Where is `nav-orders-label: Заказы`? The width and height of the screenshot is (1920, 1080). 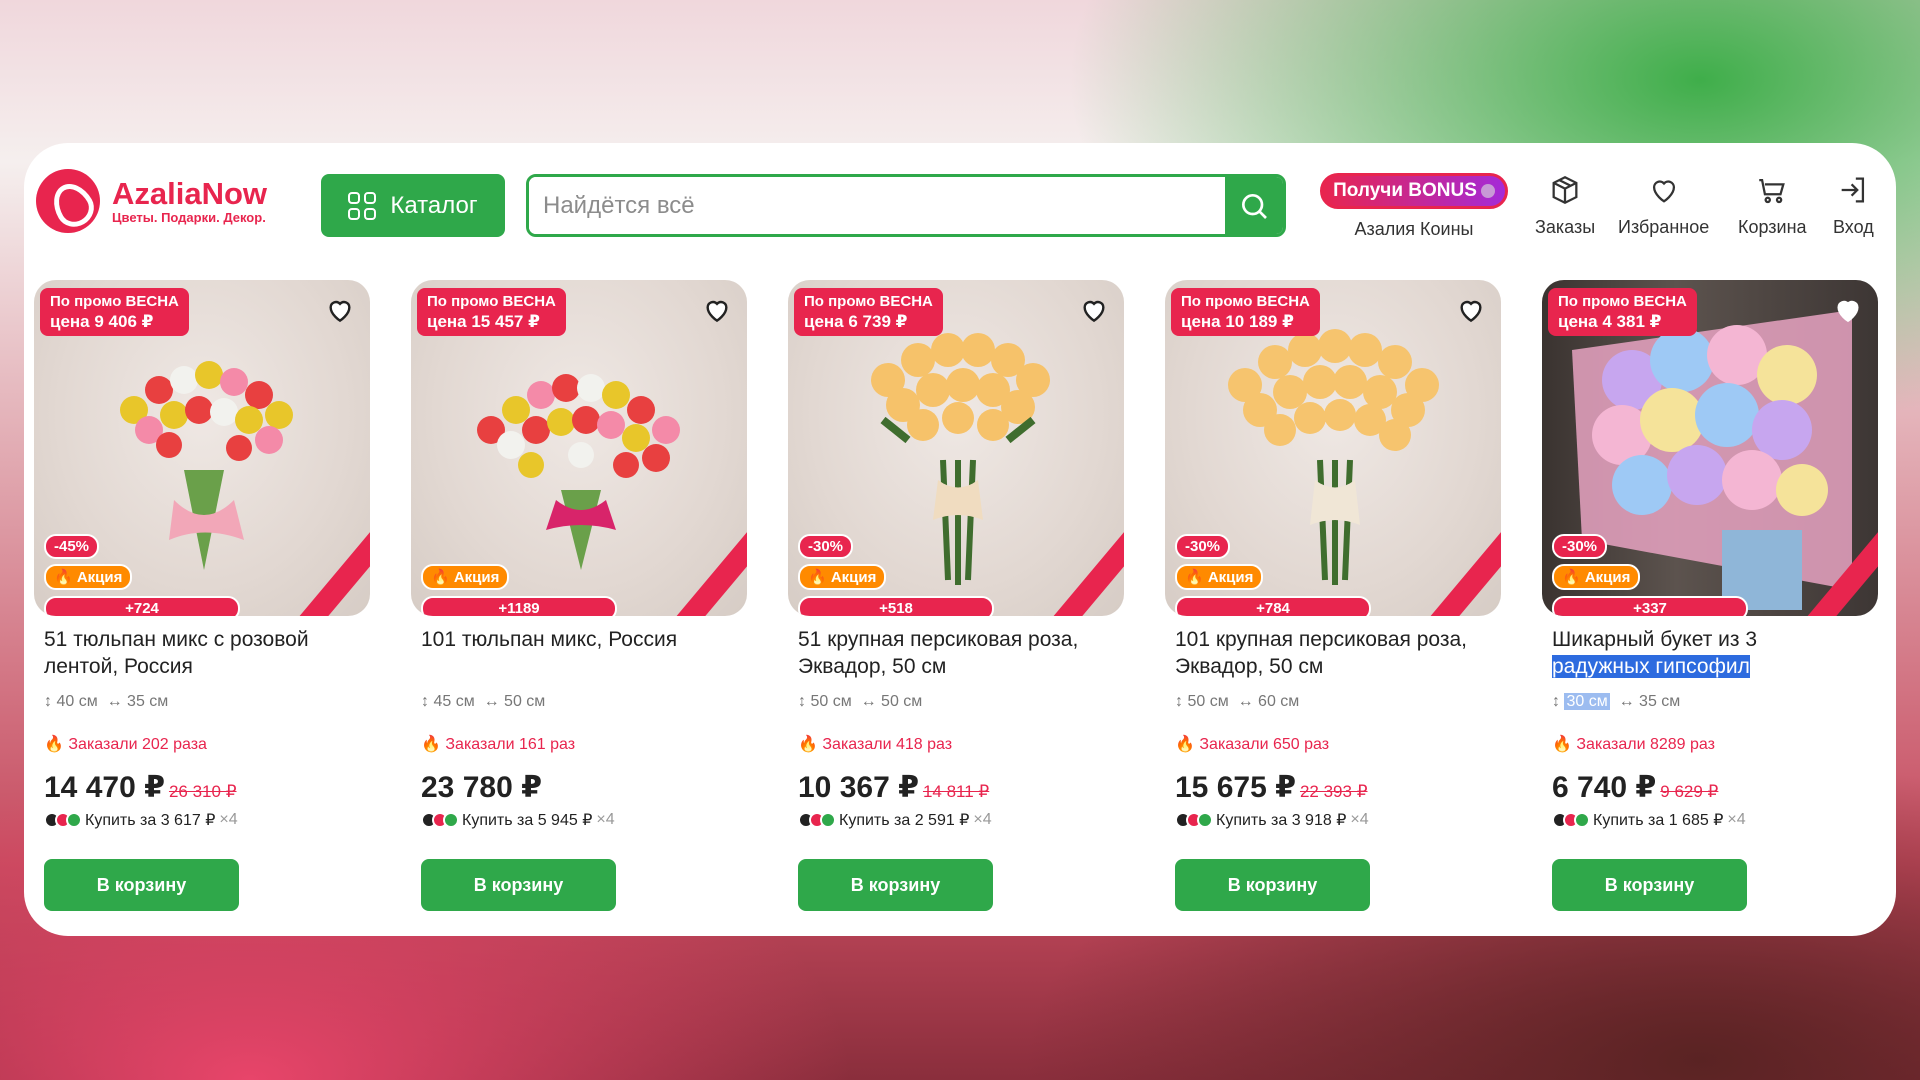
nav-orders-label: Заказы is located at coordinates (1565, 227).